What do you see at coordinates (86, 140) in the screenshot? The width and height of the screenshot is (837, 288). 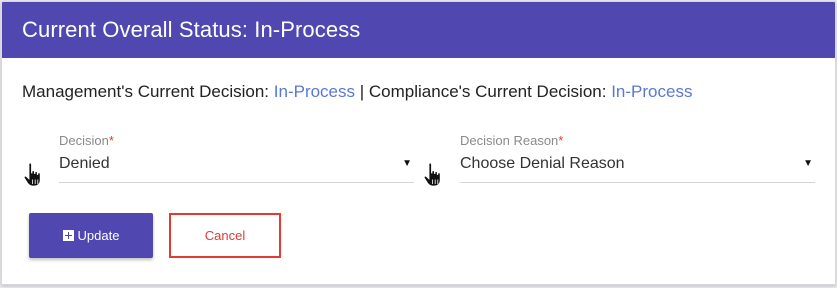 I see `decision-label: Decision*` at bounding box center [86, 140].